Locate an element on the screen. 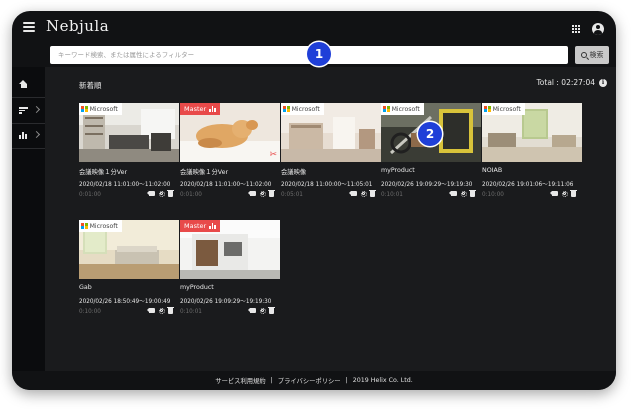  card-date: 2020/02/18 11:00:00～11:05:01 is located at coordinates (327, 185).